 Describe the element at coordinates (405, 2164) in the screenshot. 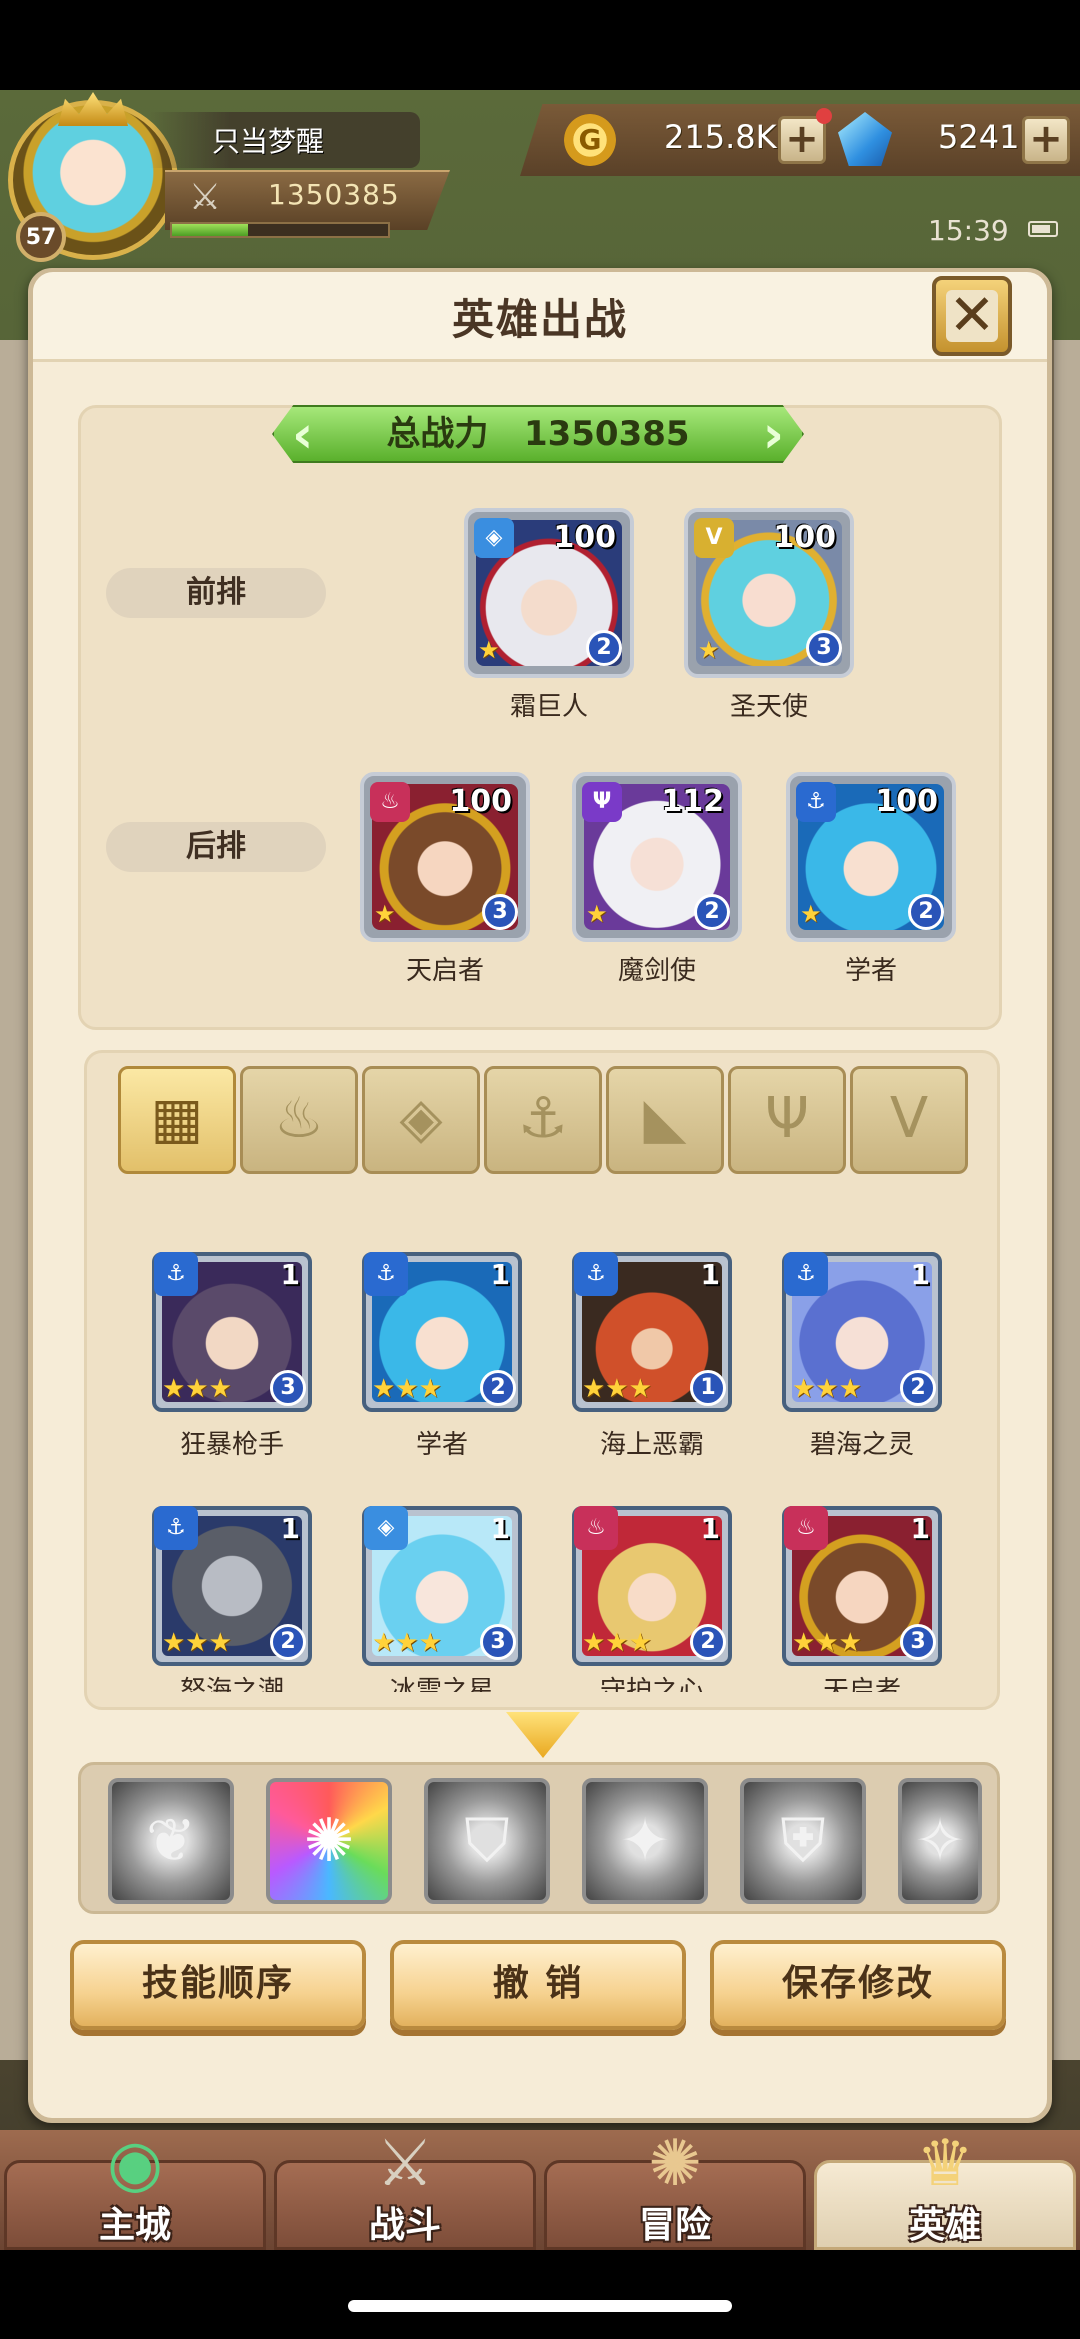

I see `swords-icon: ⚔` at that location.